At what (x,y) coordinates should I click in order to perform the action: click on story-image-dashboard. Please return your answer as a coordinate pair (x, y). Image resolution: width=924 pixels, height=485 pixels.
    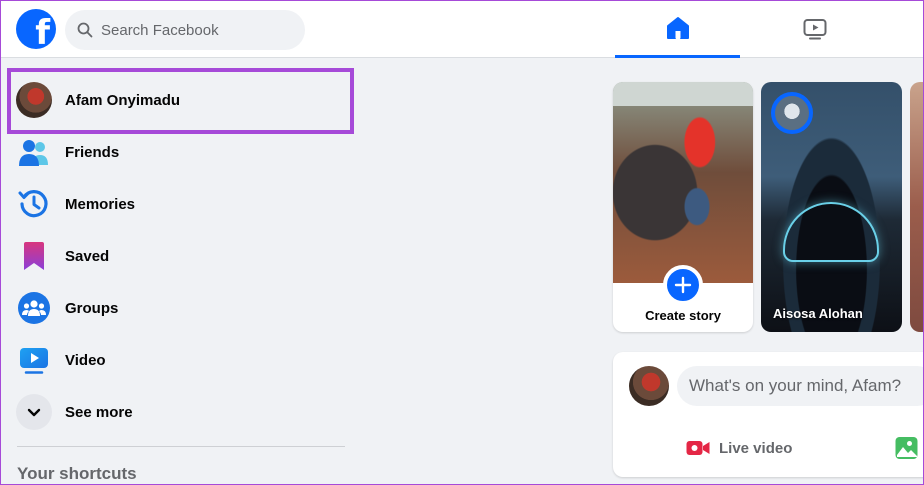
    Looking at the image, I should click on (831, 232).